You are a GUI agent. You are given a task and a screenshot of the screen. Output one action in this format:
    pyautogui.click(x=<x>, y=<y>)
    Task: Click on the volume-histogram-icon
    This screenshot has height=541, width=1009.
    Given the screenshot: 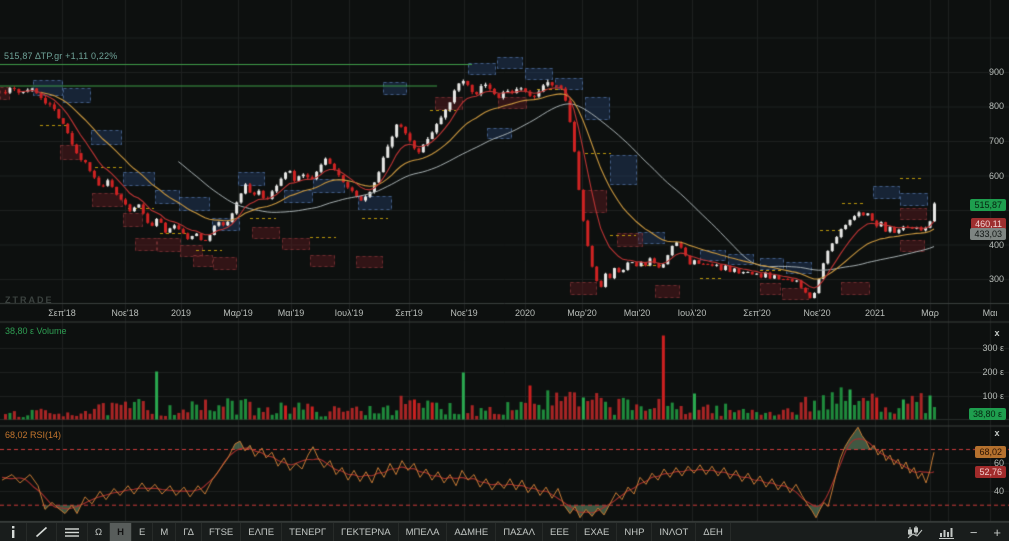 What is the action you would take?
    pyautogui.click(x=946, y=532)
    